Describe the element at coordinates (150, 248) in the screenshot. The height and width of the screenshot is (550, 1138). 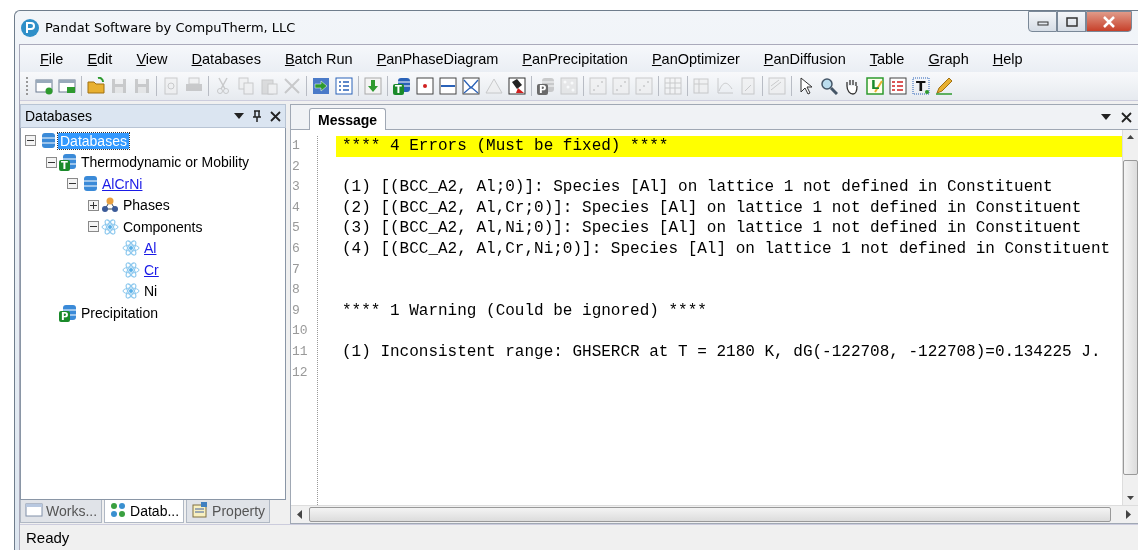
I see `tree-item: Al` at that location.